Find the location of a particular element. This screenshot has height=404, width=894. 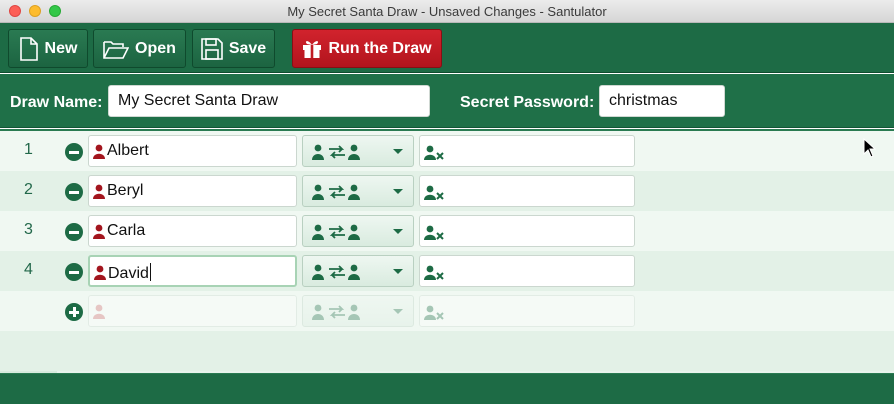

add-icon is located at coordinates (74, 312).